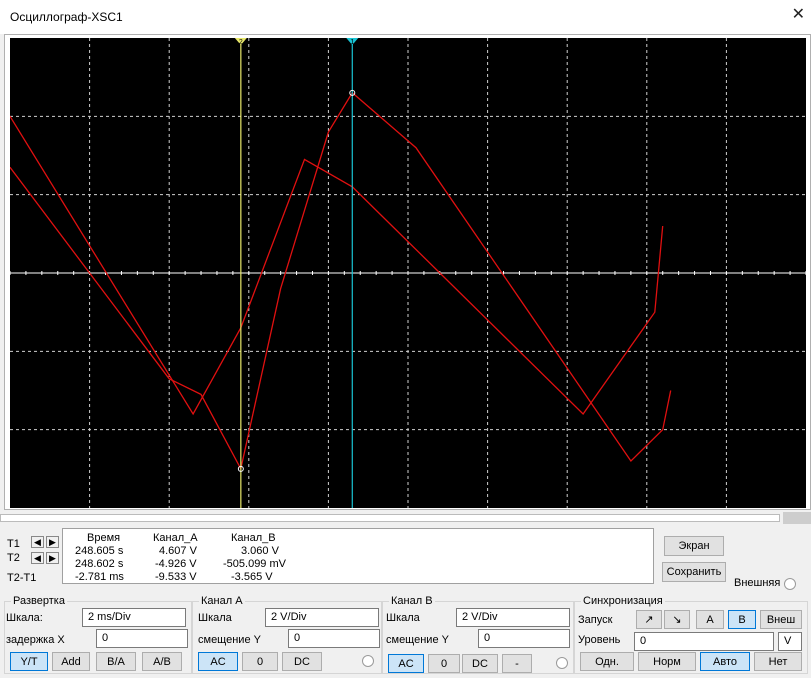  What do you see at coordinates (215, 618) in the screenshot?
I see `channel-a-scale-label: Шкала` at bounding box center [215, 618].